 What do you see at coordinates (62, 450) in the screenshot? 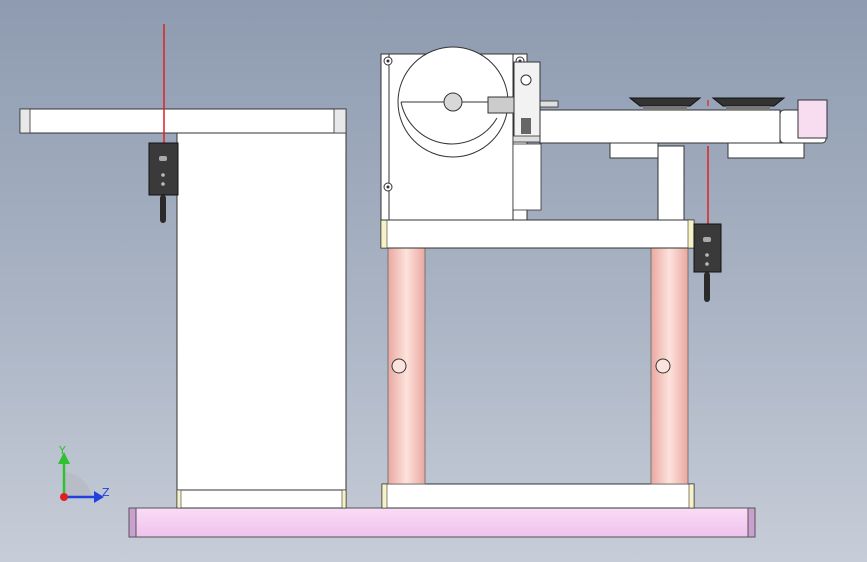
I see `y-axis-label: Y` at bounding box center [62, 450].